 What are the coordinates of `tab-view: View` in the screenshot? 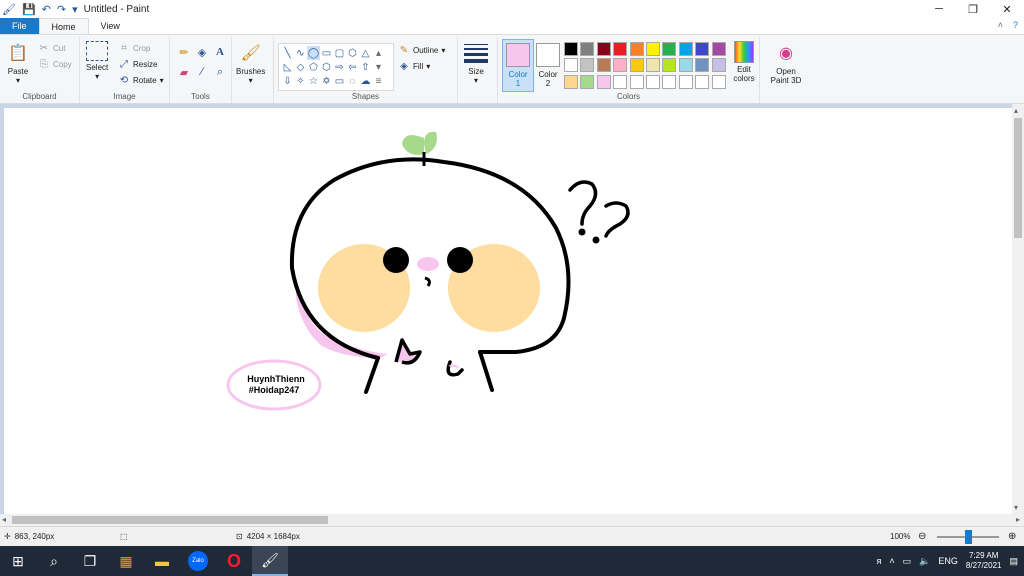 It's located at (110, 26).